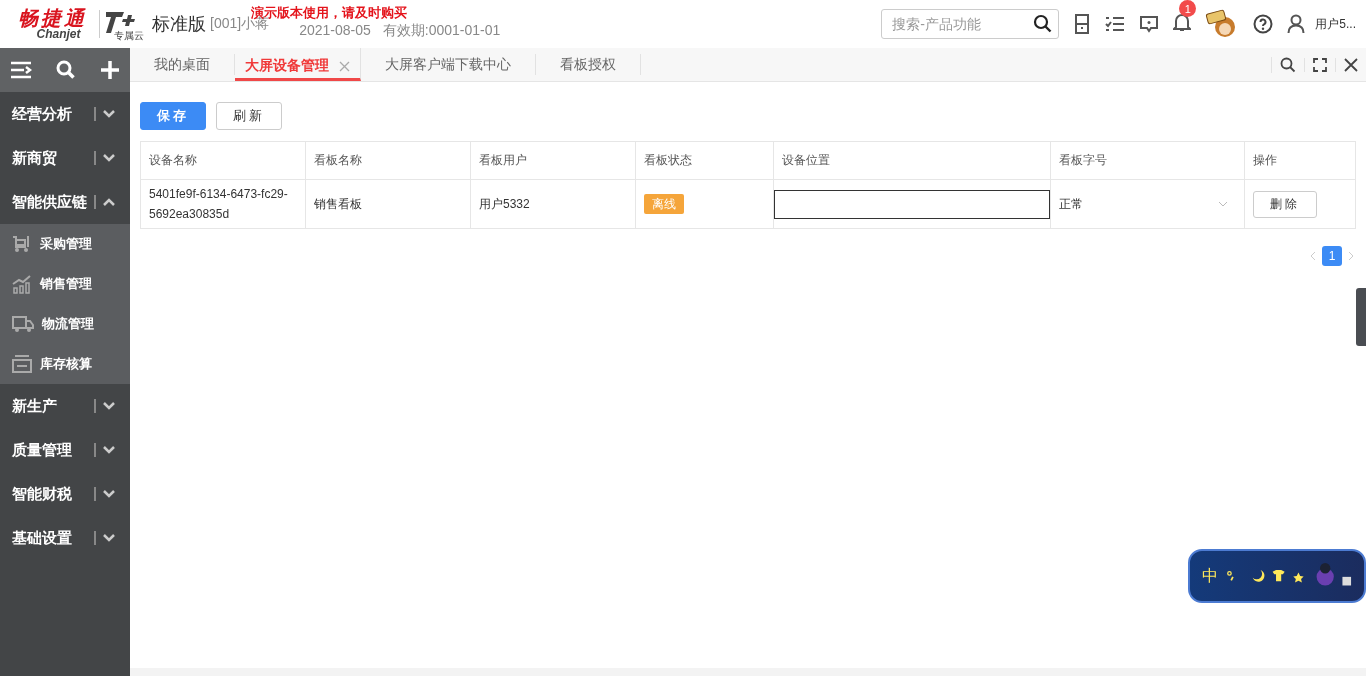 Image resolution: width=1366 pixels, height=676 pixels. I want to click on truck-icon, so click(23, 324).